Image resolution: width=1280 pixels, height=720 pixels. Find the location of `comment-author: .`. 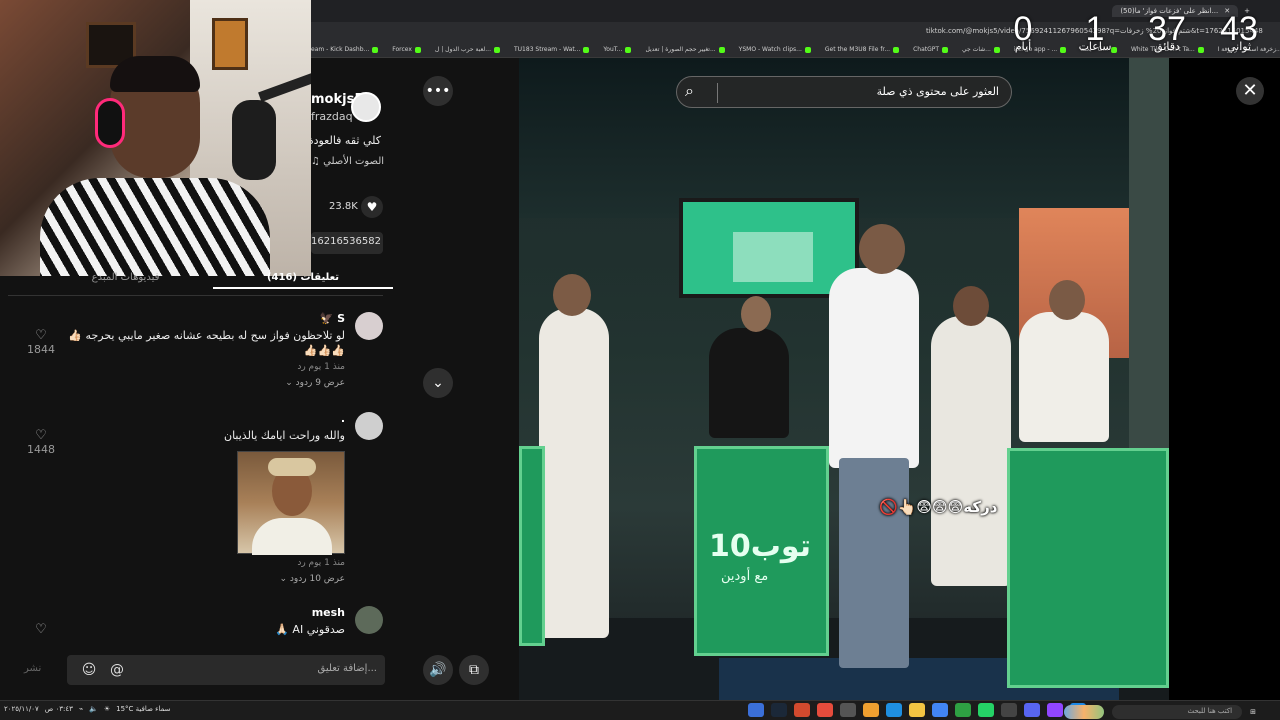

comment-author: . is located at coordinates (205, 418).